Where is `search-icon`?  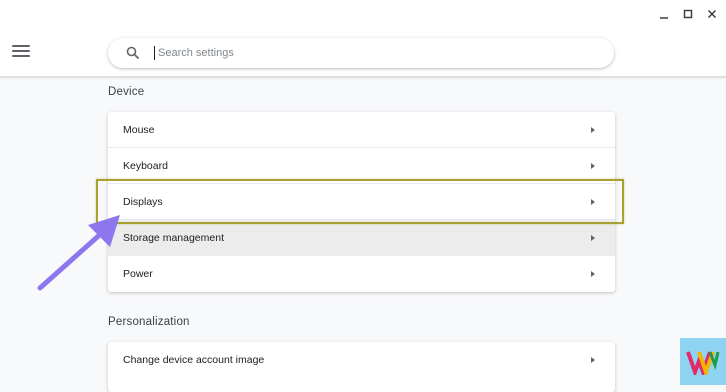
search-icon is located at coordinates (133, 53).